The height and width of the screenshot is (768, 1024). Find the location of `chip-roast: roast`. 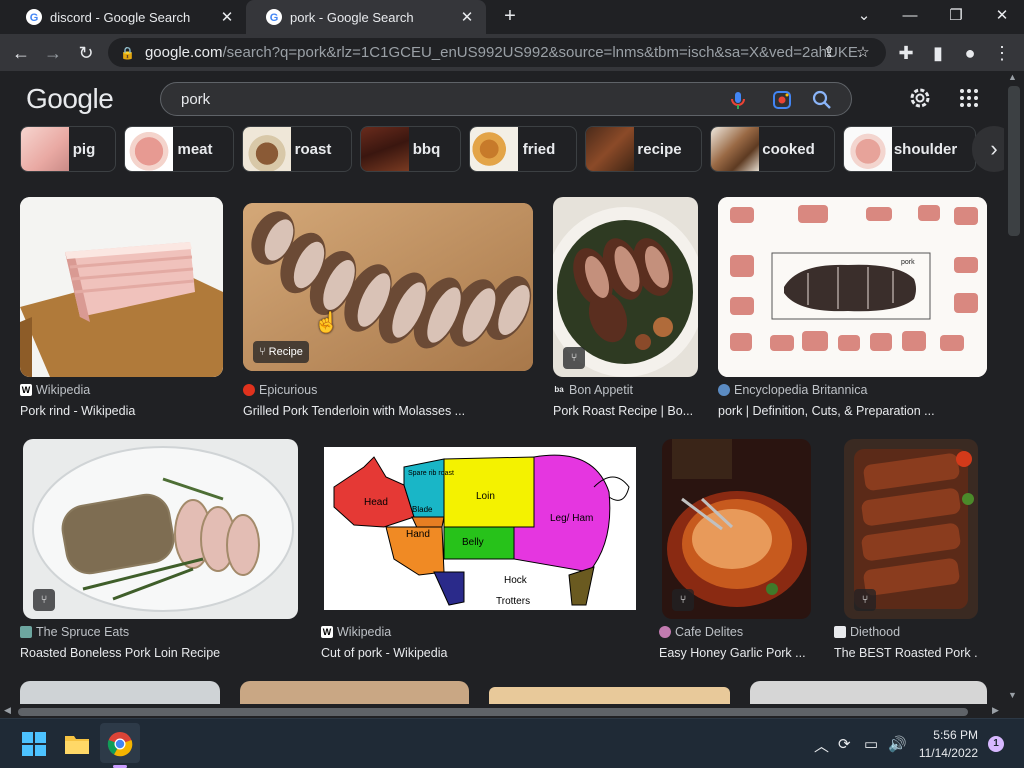

chip-roast: roast is located at coordinates (297, 149).